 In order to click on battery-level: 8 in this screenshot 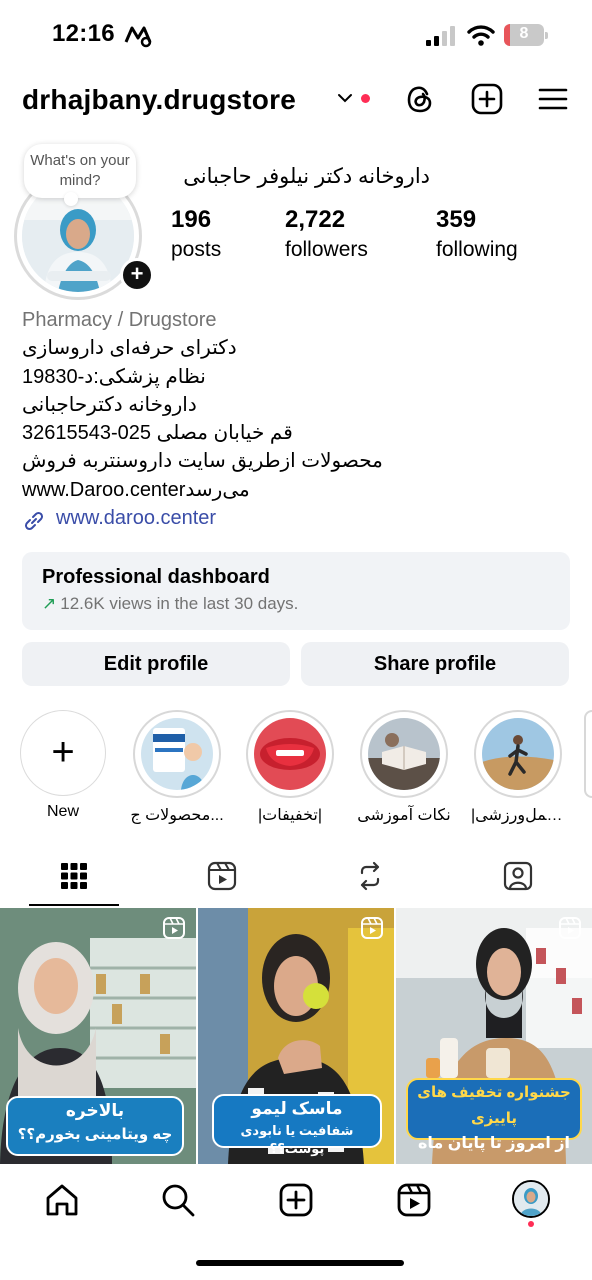, I will do `click(524, 33)`.